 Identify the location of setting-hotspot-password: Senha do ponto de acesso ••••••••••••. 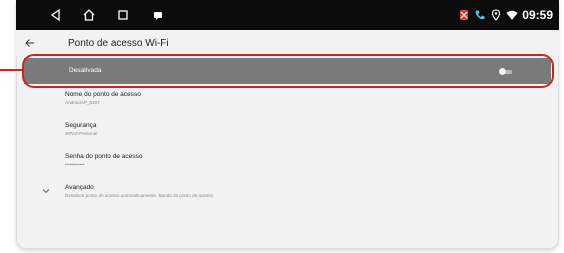
(103, 160).